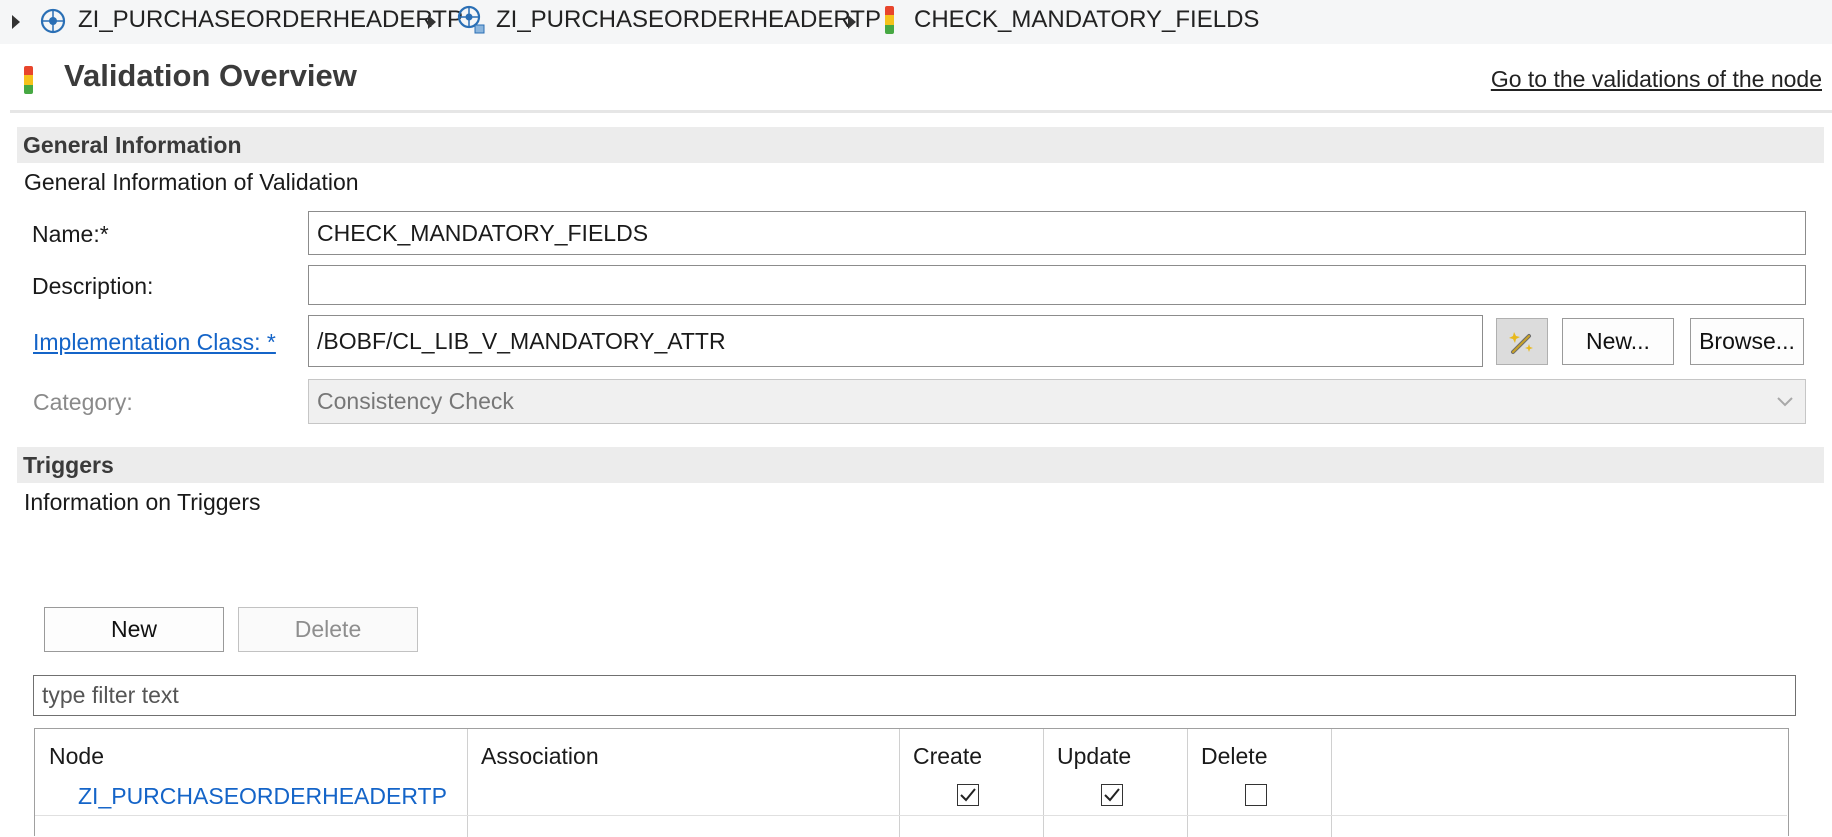 This screenshot has width=1832, height=837. I want to click on table-row-node-link: ZI_PURCHASEORDERHEADERTP, so click(262, 796).